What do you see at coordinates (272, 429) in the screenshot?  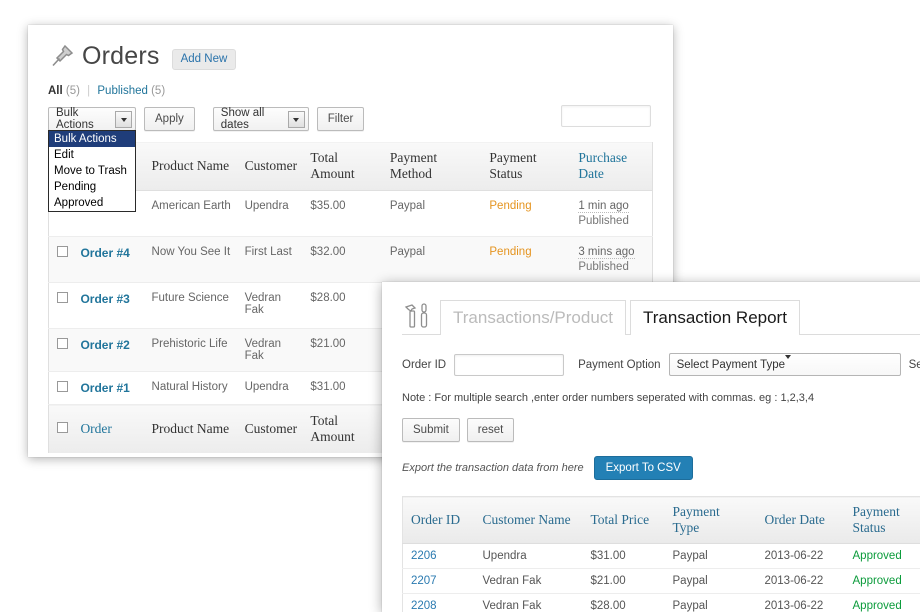 I see `orders-foot-customer: Customer` at bounding box center [272, 429].